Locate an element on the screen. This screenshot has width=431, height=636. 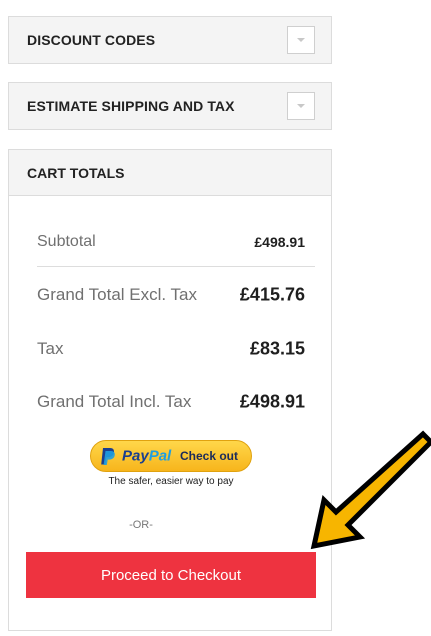
tax-row: Tax £83.15 is located at coordinates (177, 349).